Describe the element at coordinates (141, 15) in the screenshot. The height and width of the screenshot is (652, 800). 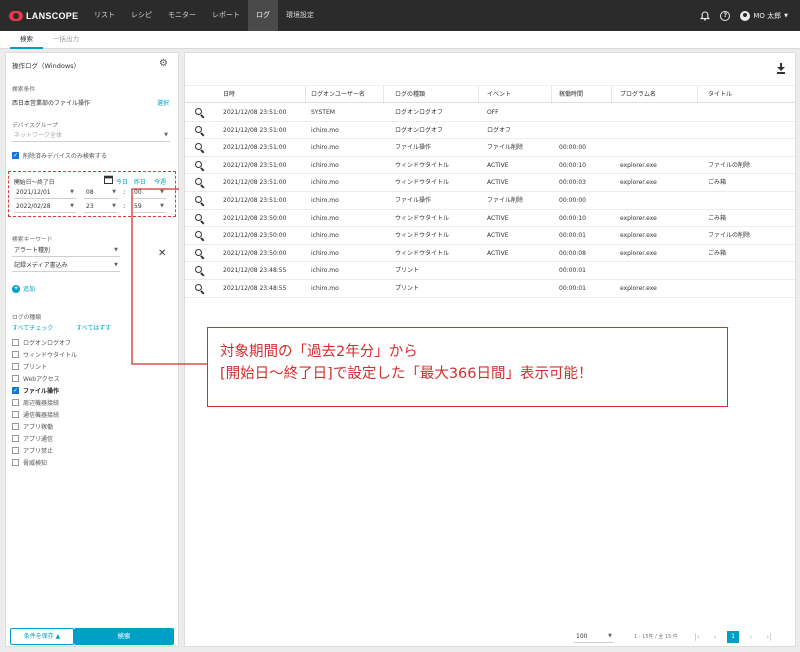
I see `nav-recipe: レシピ` at that location.